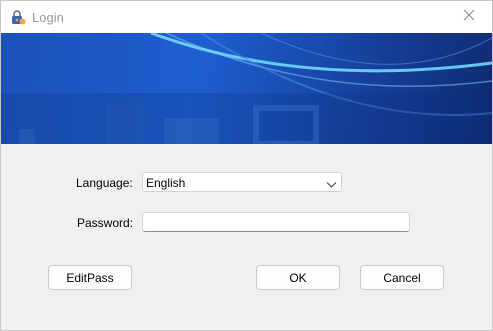 This screenshot has height=331, width=493. I want to click on password-label: Password:, so click(105, 223).